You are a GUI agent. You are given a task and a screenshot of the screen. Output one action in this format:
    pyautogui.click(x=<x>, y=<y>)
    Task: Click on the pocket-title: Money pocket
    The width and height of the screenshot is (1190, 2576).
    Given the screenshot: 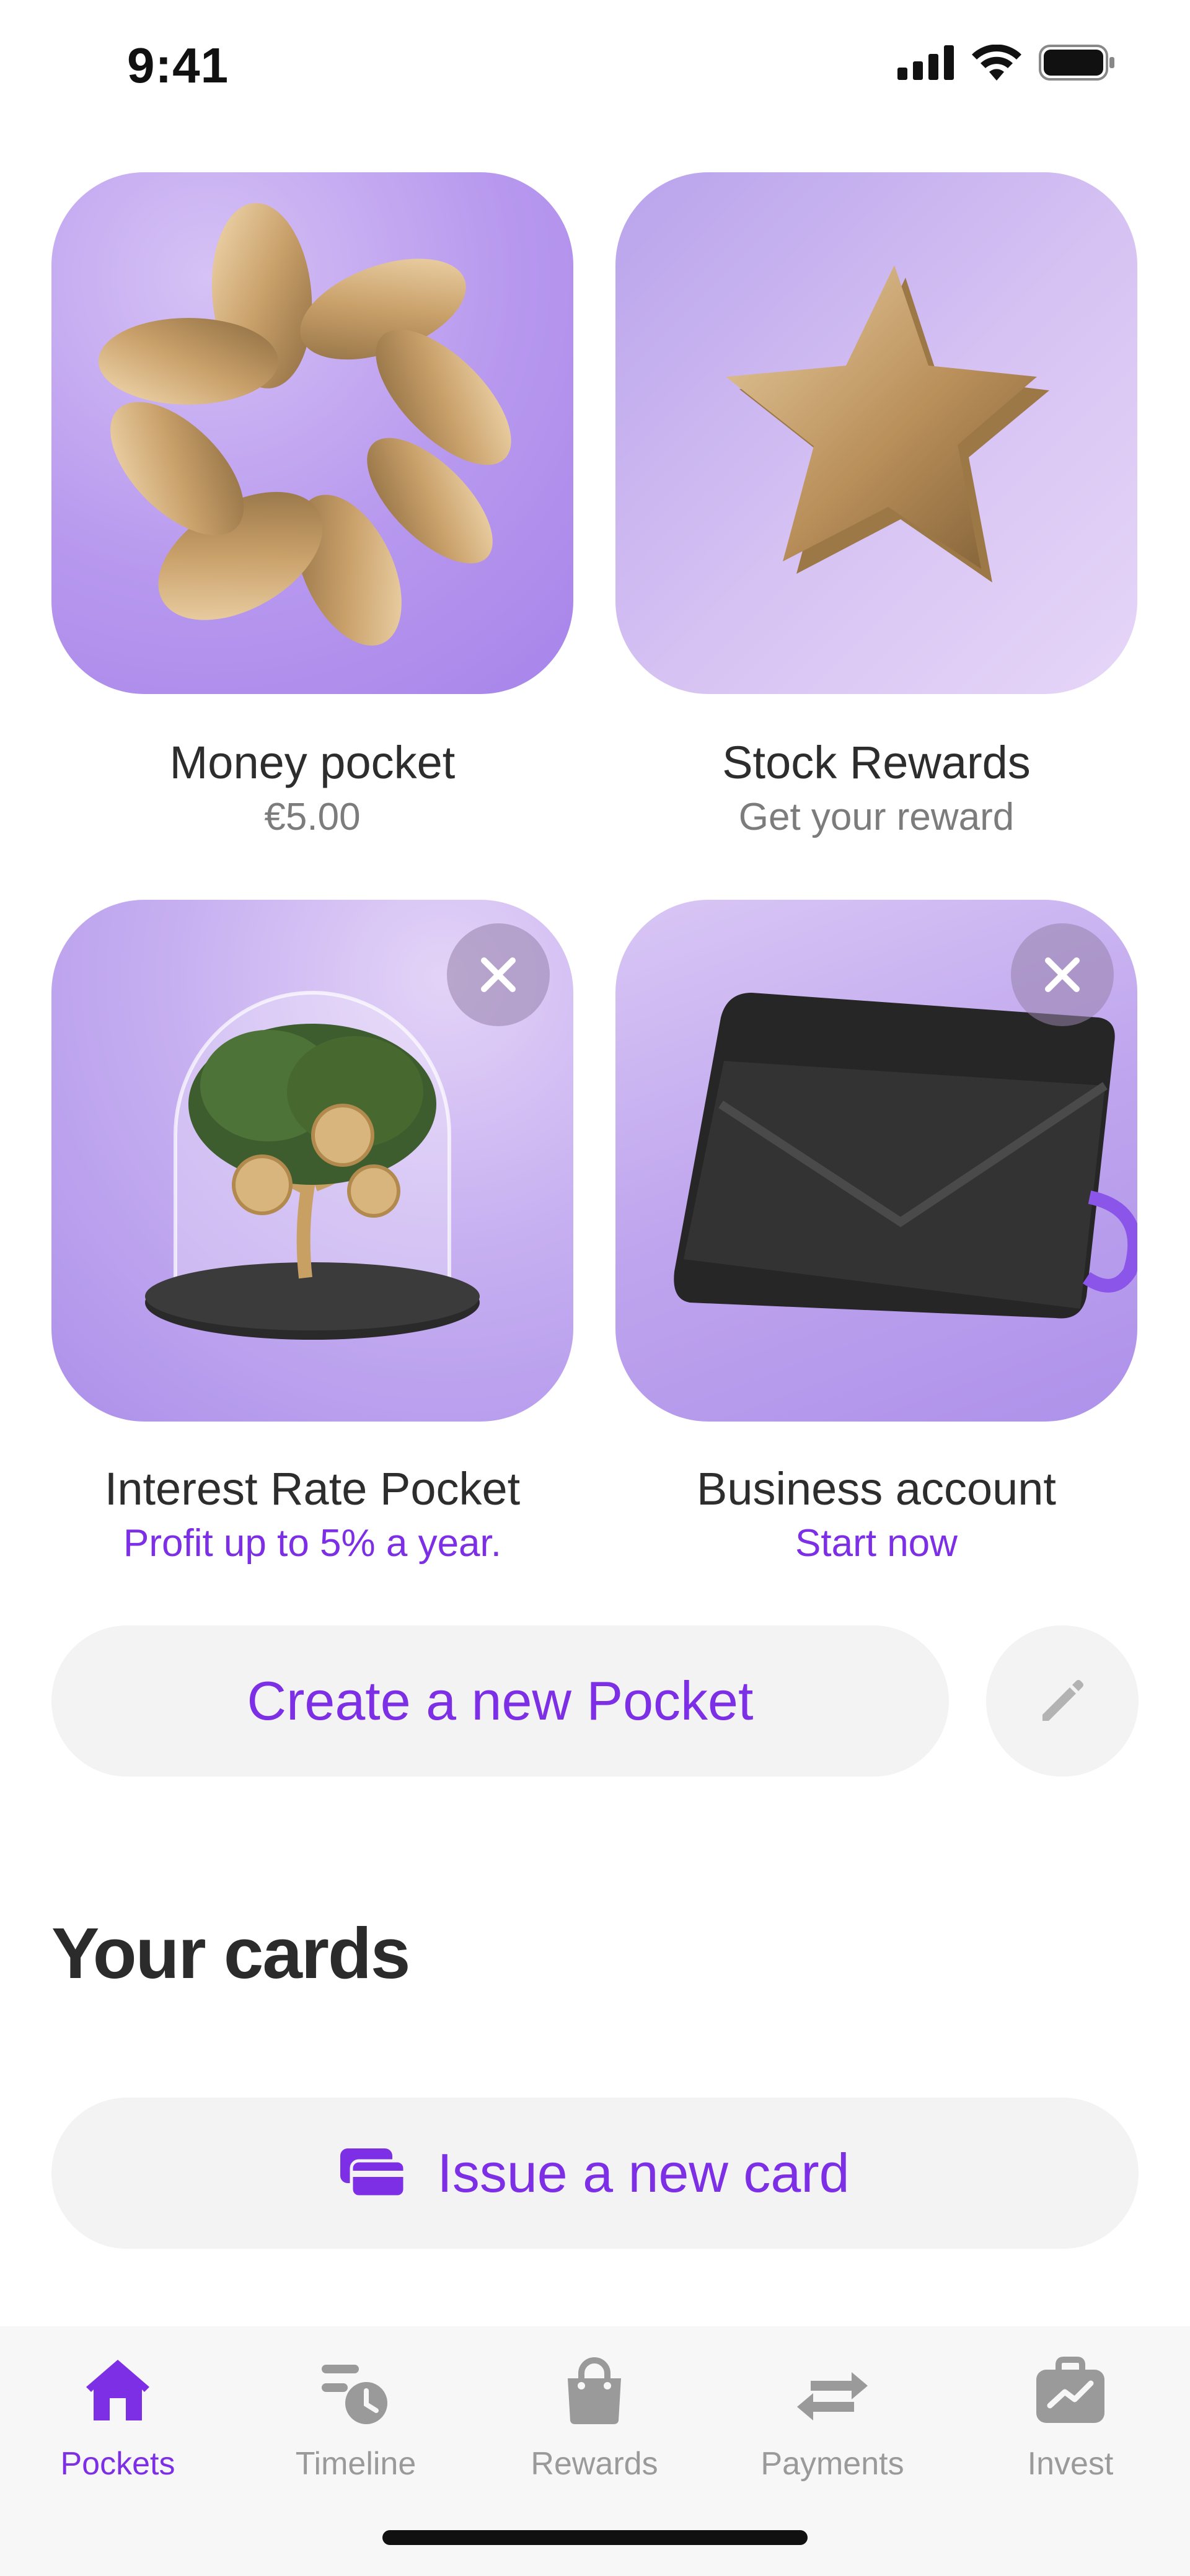 What is the action you would take?
    pyautogui.click(x=312, y=762)
    